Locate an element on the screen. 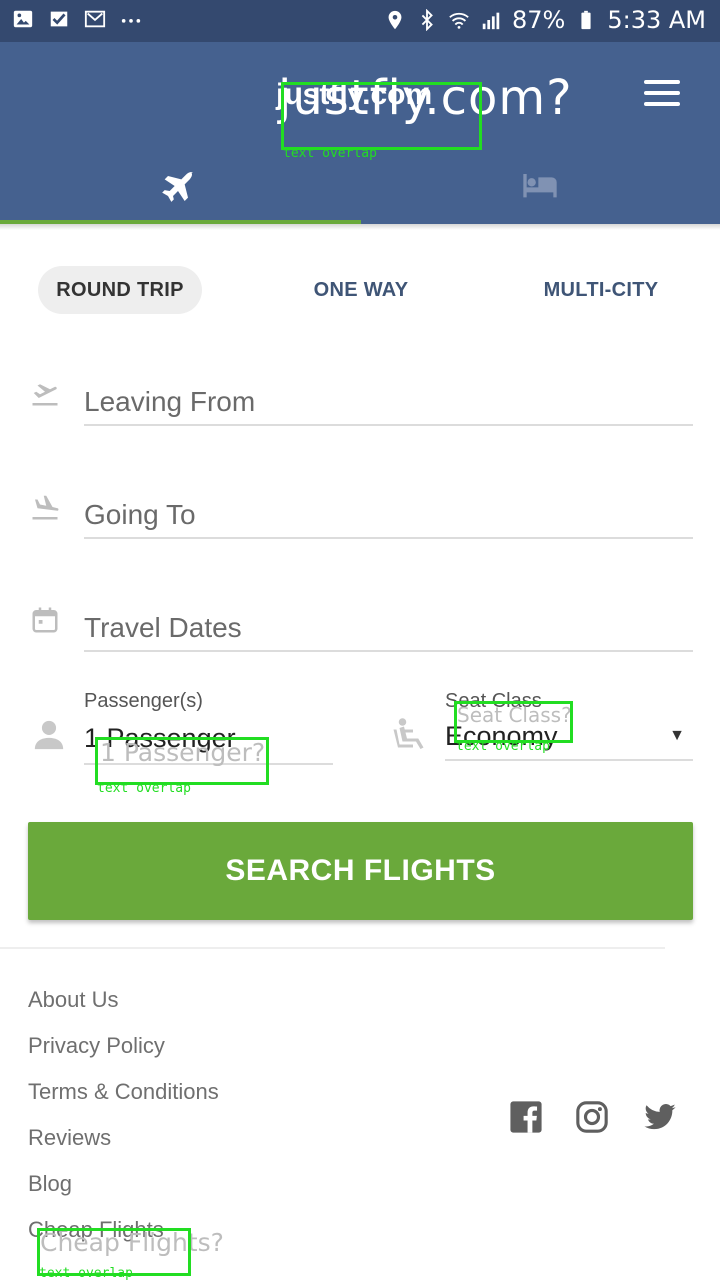 The image size is (720, 1280). trip-type-multi-city: MULTI-CITY is located at coordinates (601, 290).